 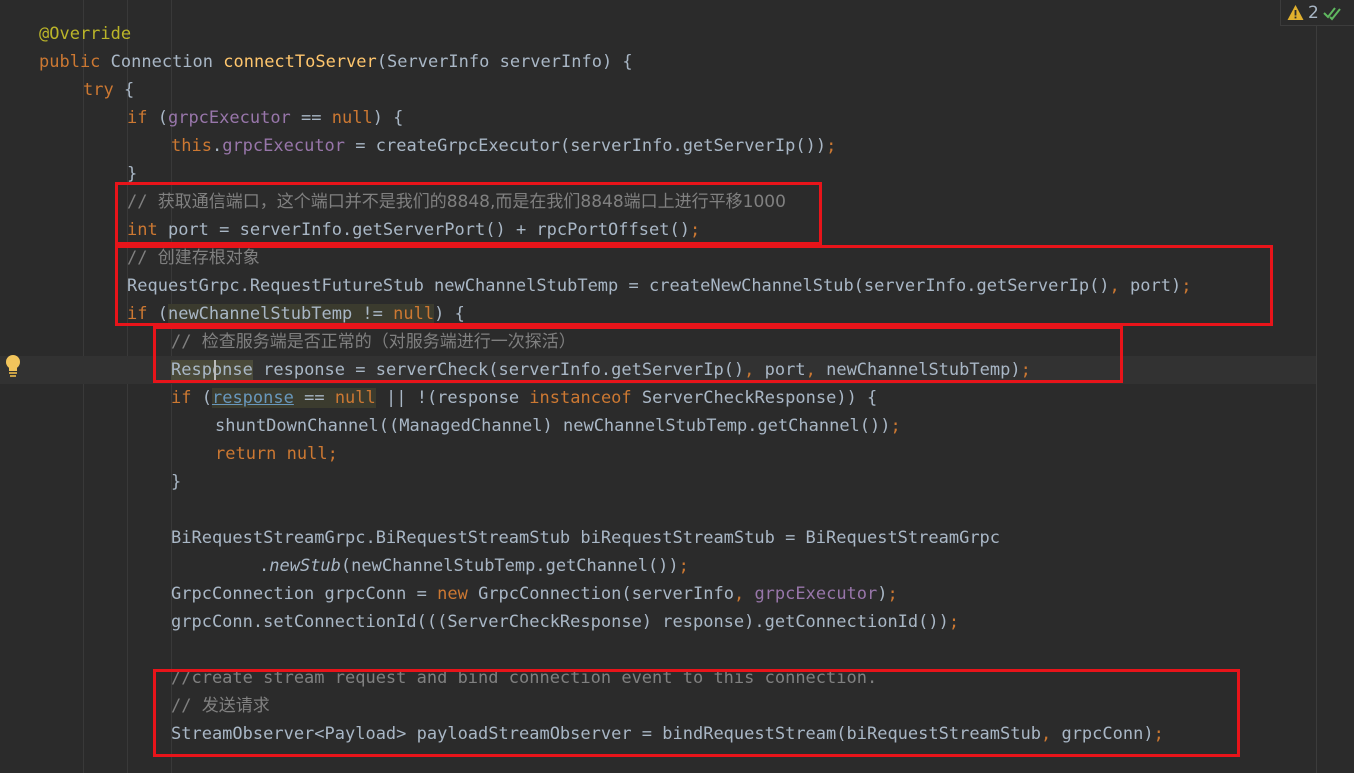 What do you see at coordinates (109, 90) in the screenshot?
I see `code-line: try {` at bounding box center [109, 90].